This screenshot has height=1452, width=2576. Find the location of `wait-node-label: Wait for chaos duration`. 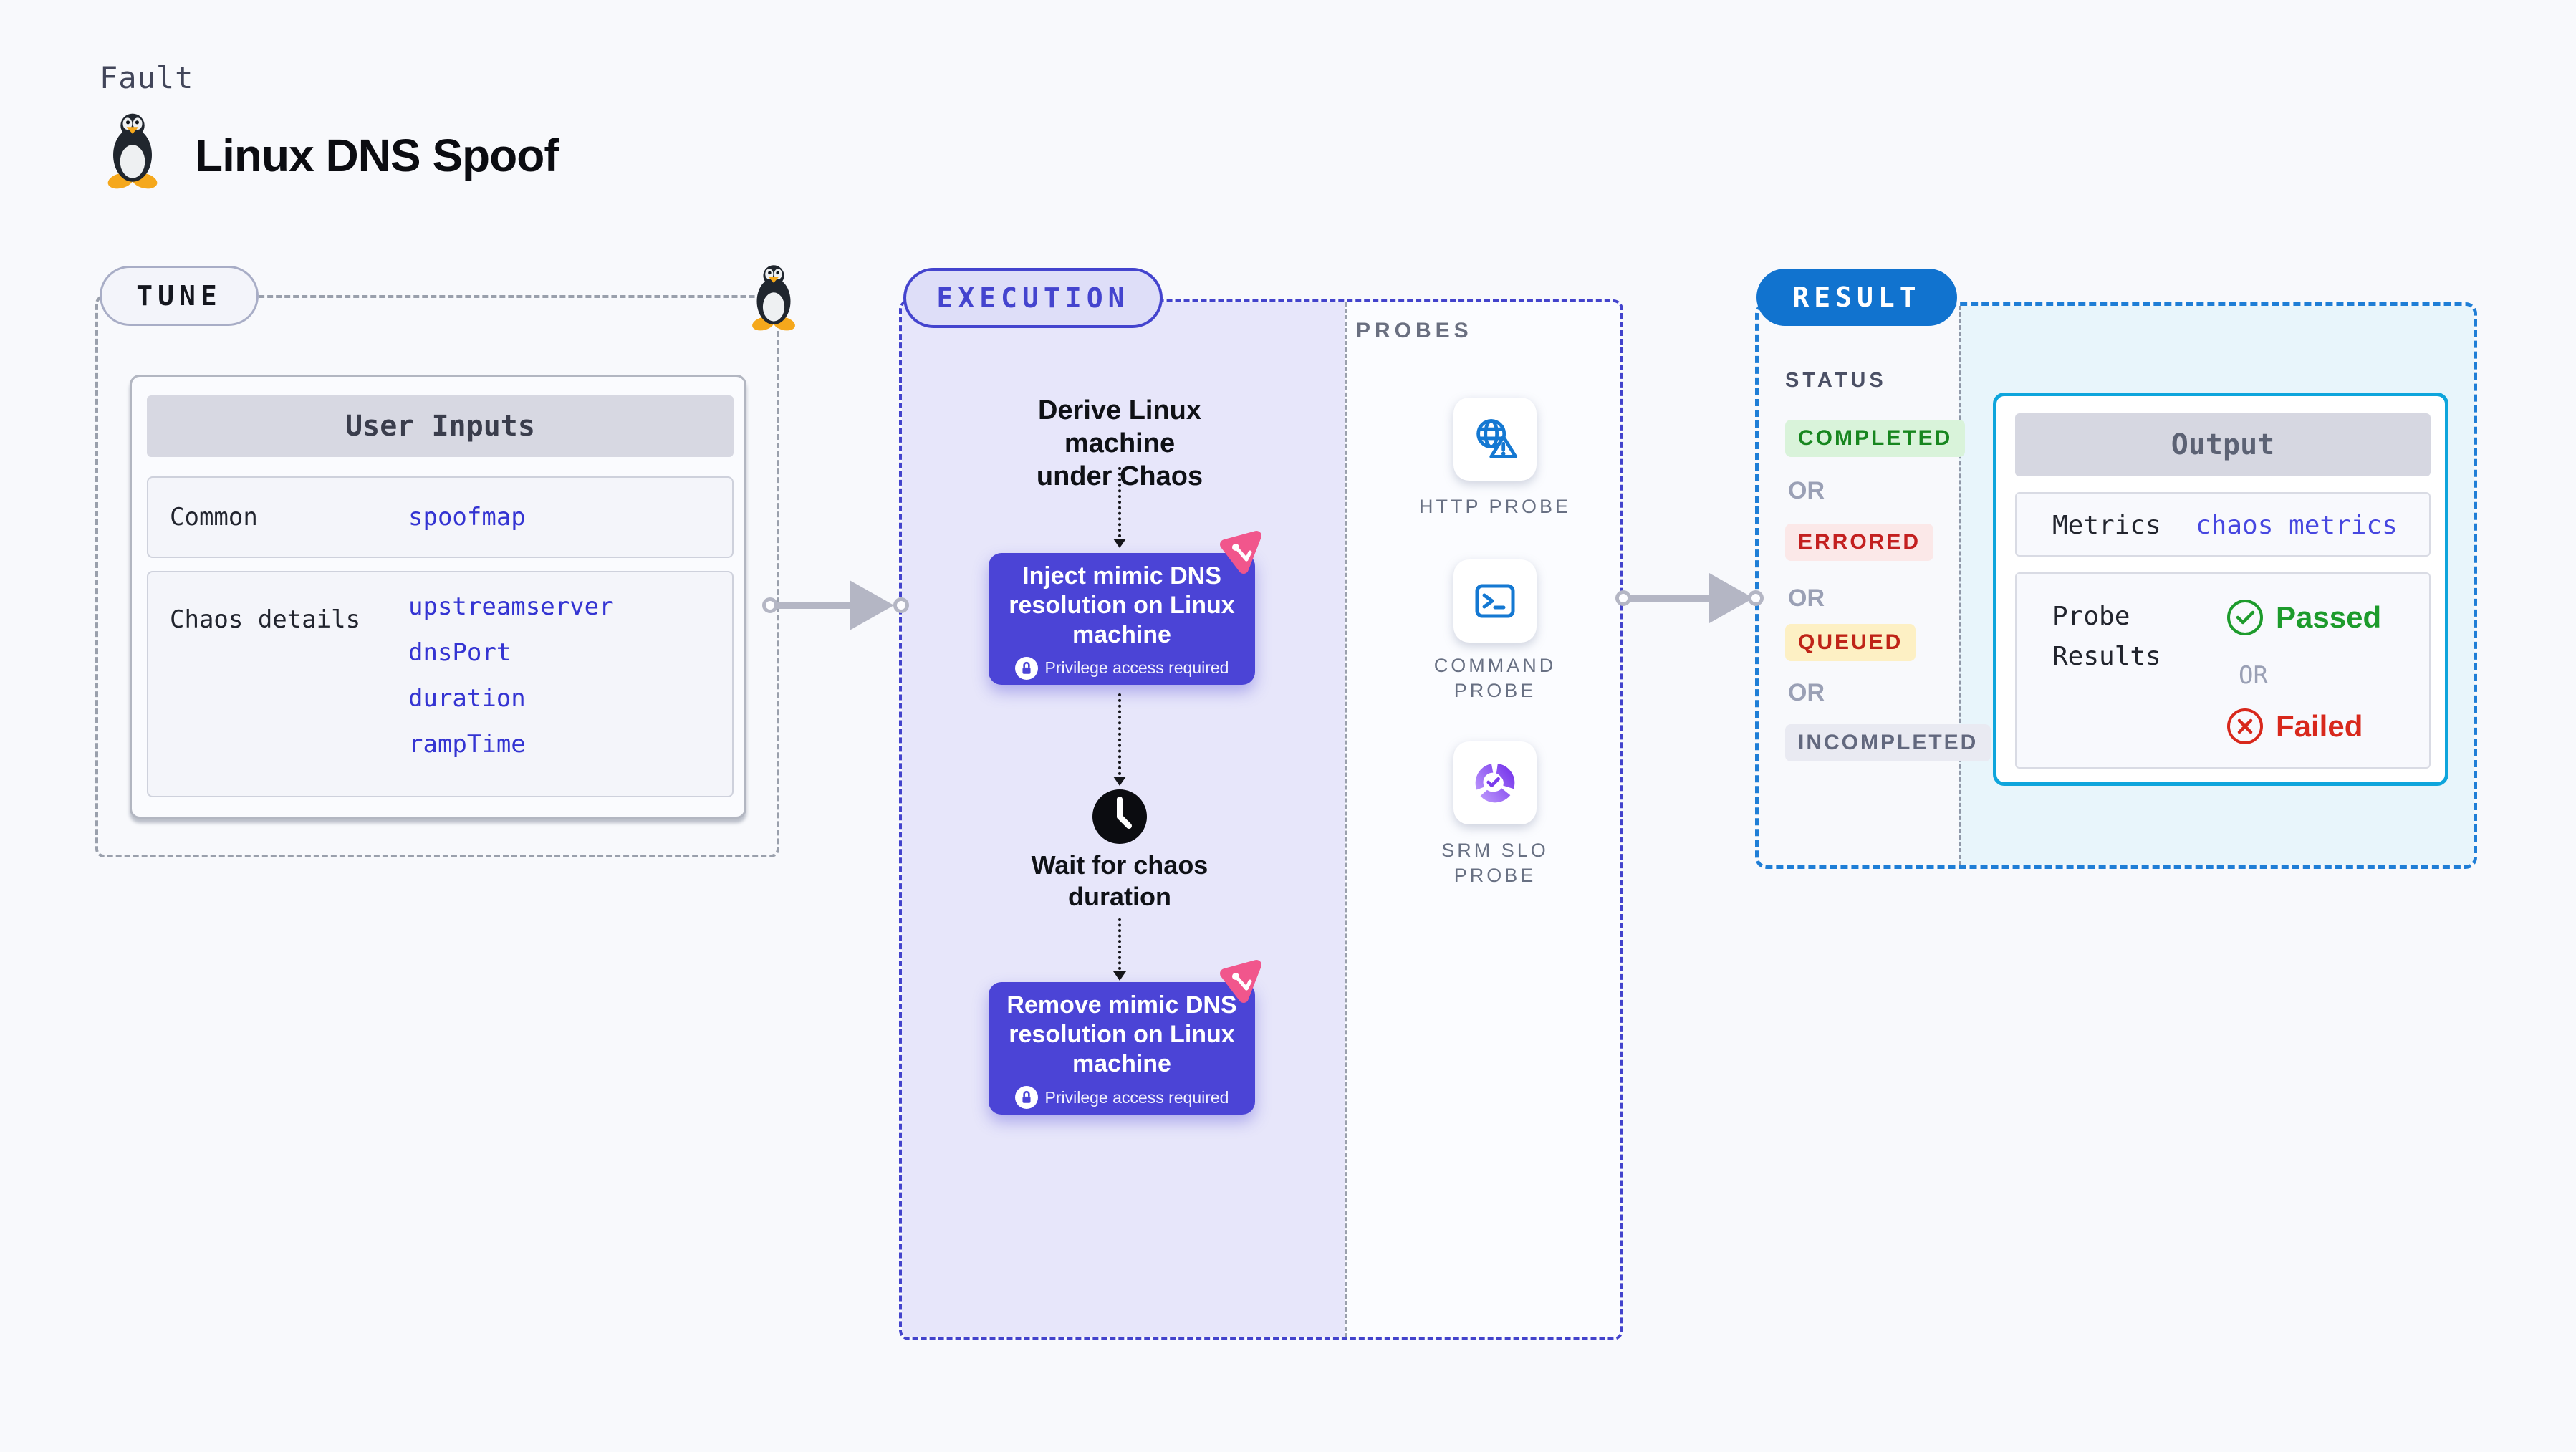

wait-node-label: Wait for chaos duration is located at coordinates (1119, 882).